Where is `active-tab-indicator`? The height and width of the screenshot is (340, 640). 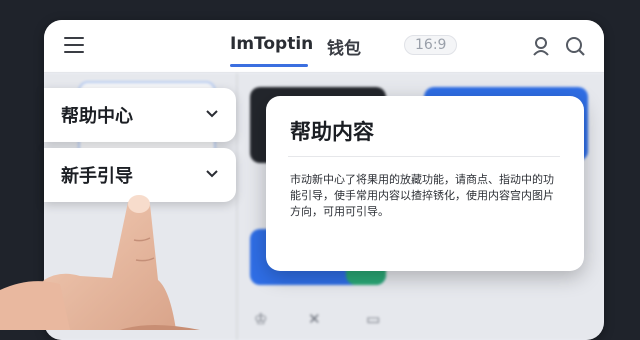 active-tab-indicator is located at coordinates (269, 65).